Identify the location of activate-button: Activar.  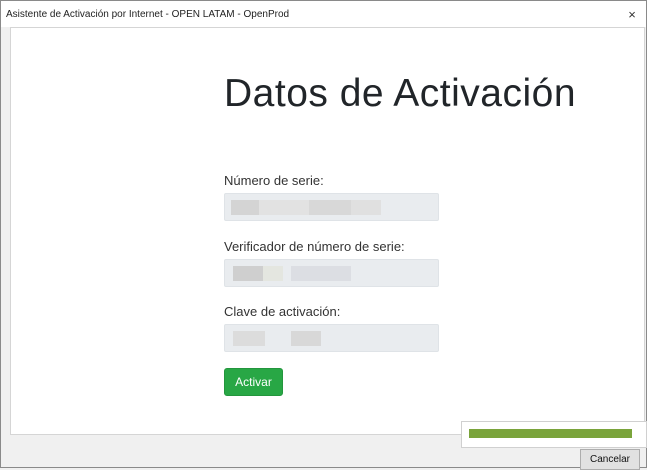
(253, 382).